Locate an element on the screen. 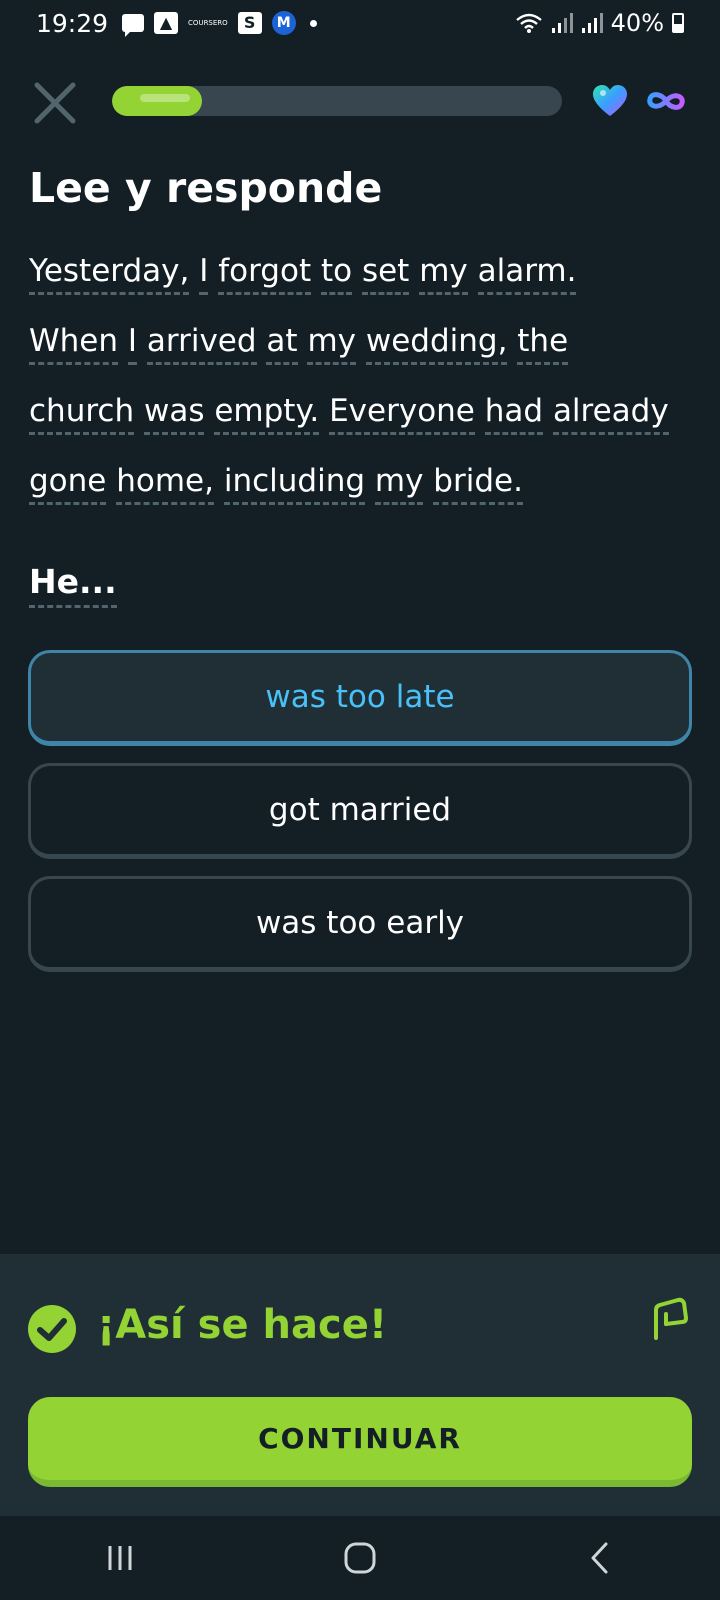 This screenshot has width=720, height=1600. s-app-icon: S is located at coordinates (249, 23).